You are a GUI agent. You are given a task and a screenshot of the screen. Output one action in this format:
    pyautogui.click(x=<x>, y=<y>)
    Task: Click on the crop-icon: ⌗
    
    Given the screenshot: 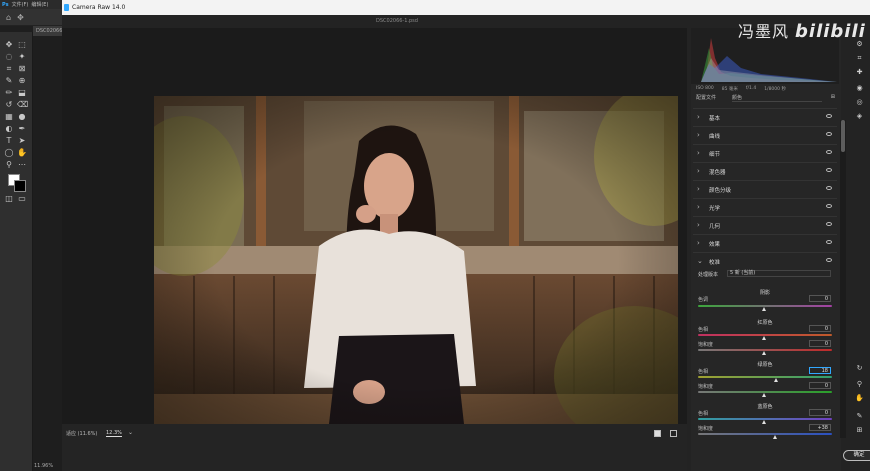 What is the action you would take?
    pyautogui.click(x=9, y=69)
    